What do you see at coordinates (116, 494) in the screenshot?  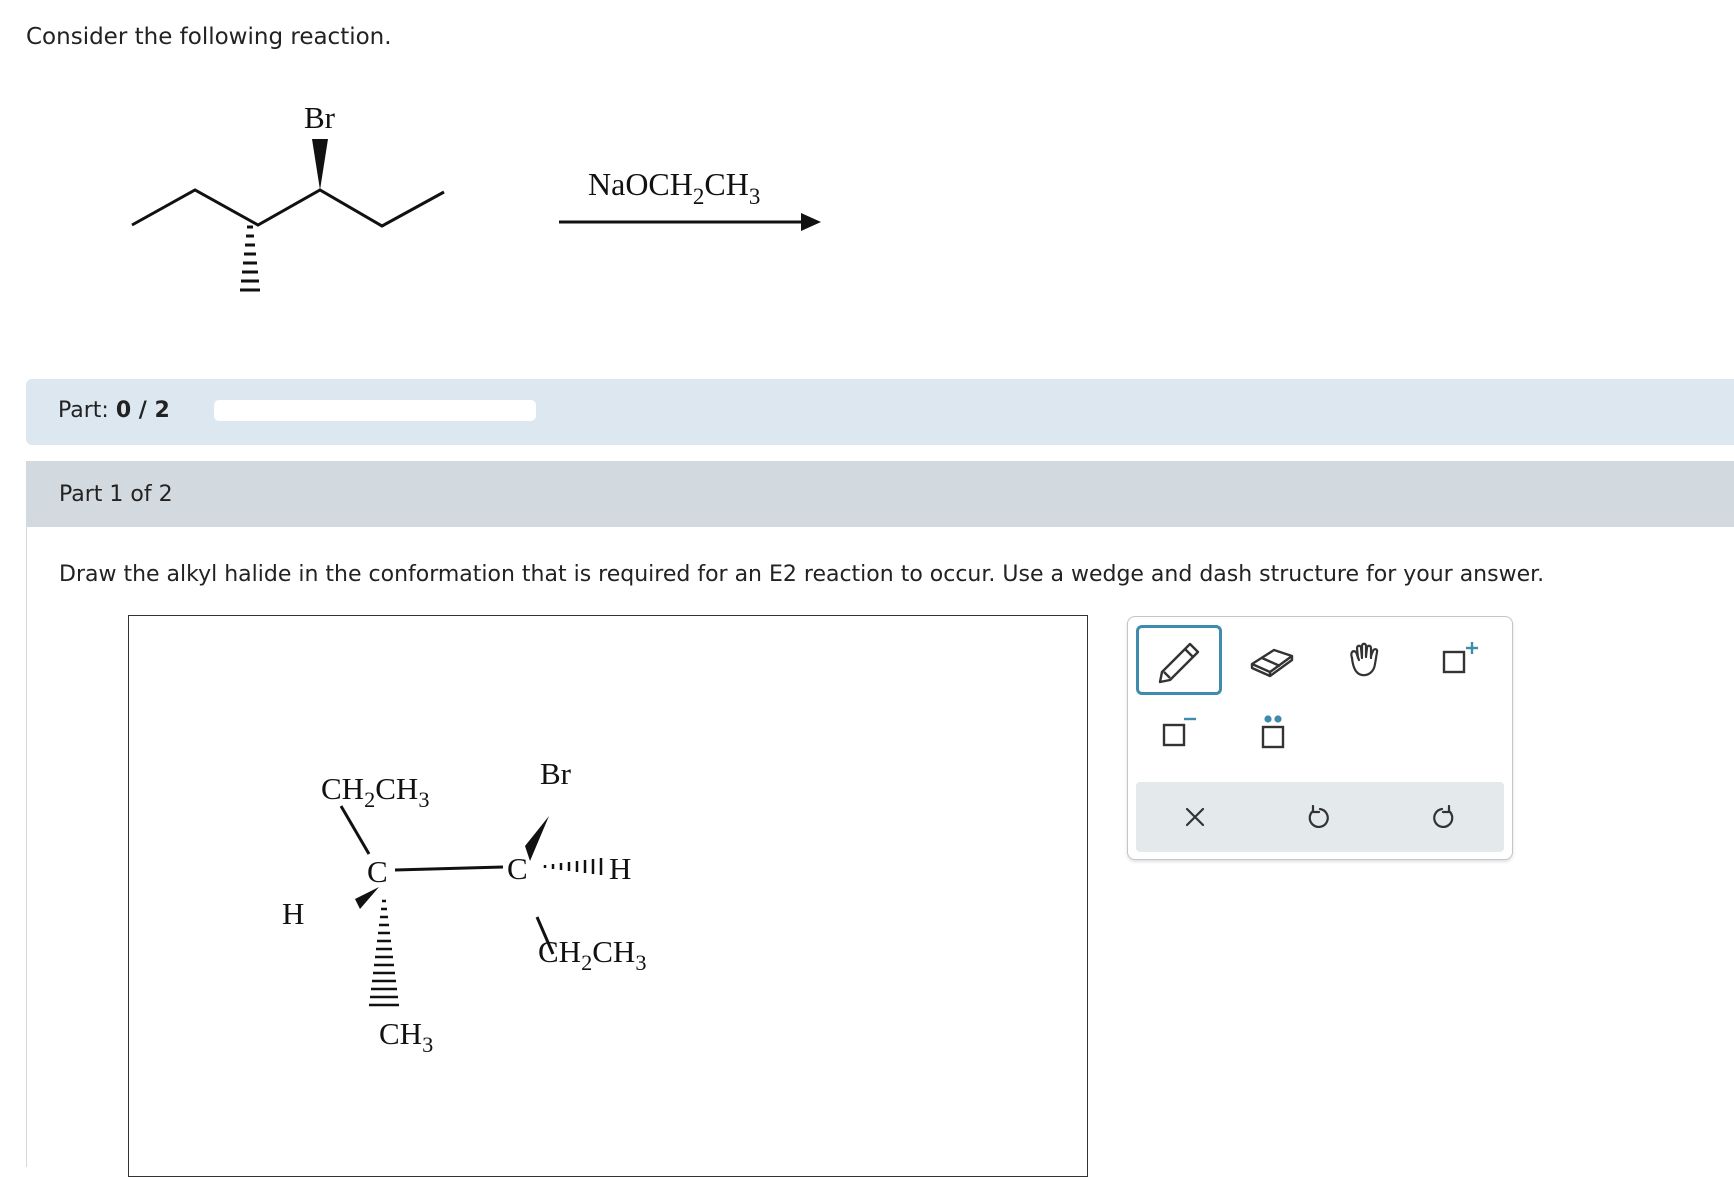 I see `part-header-label: Part 1 of 2` at bounding box center [116, 494].